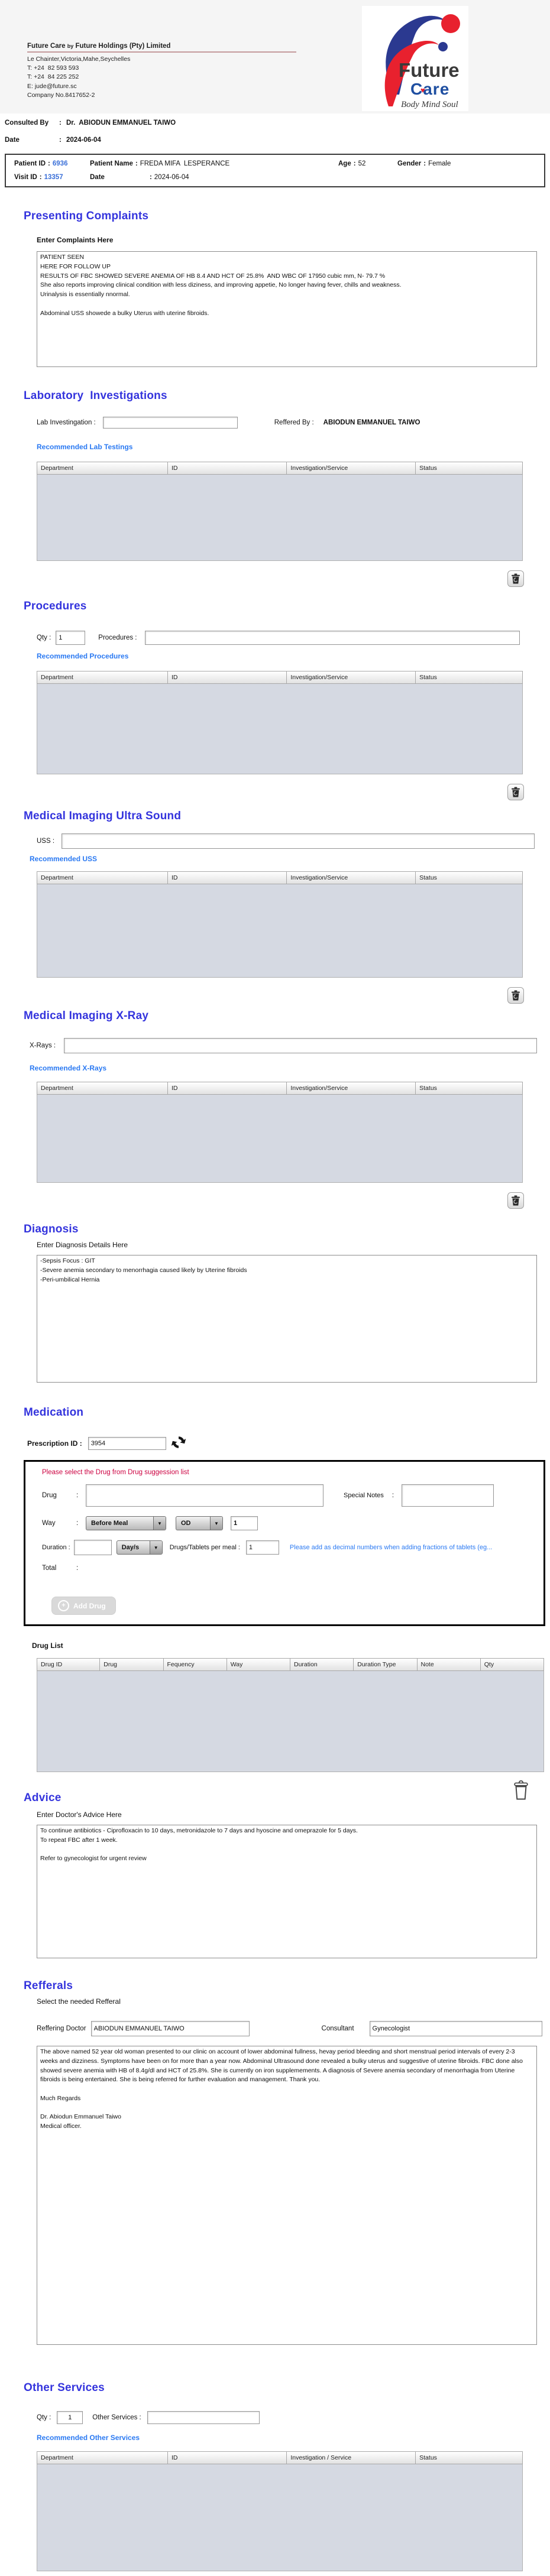 This screenshot has width=550, height=2576. What do you see at coordinates (456, 2028) in the screenshot?
I see `consultant-input` at bounding box center [456, 2028].